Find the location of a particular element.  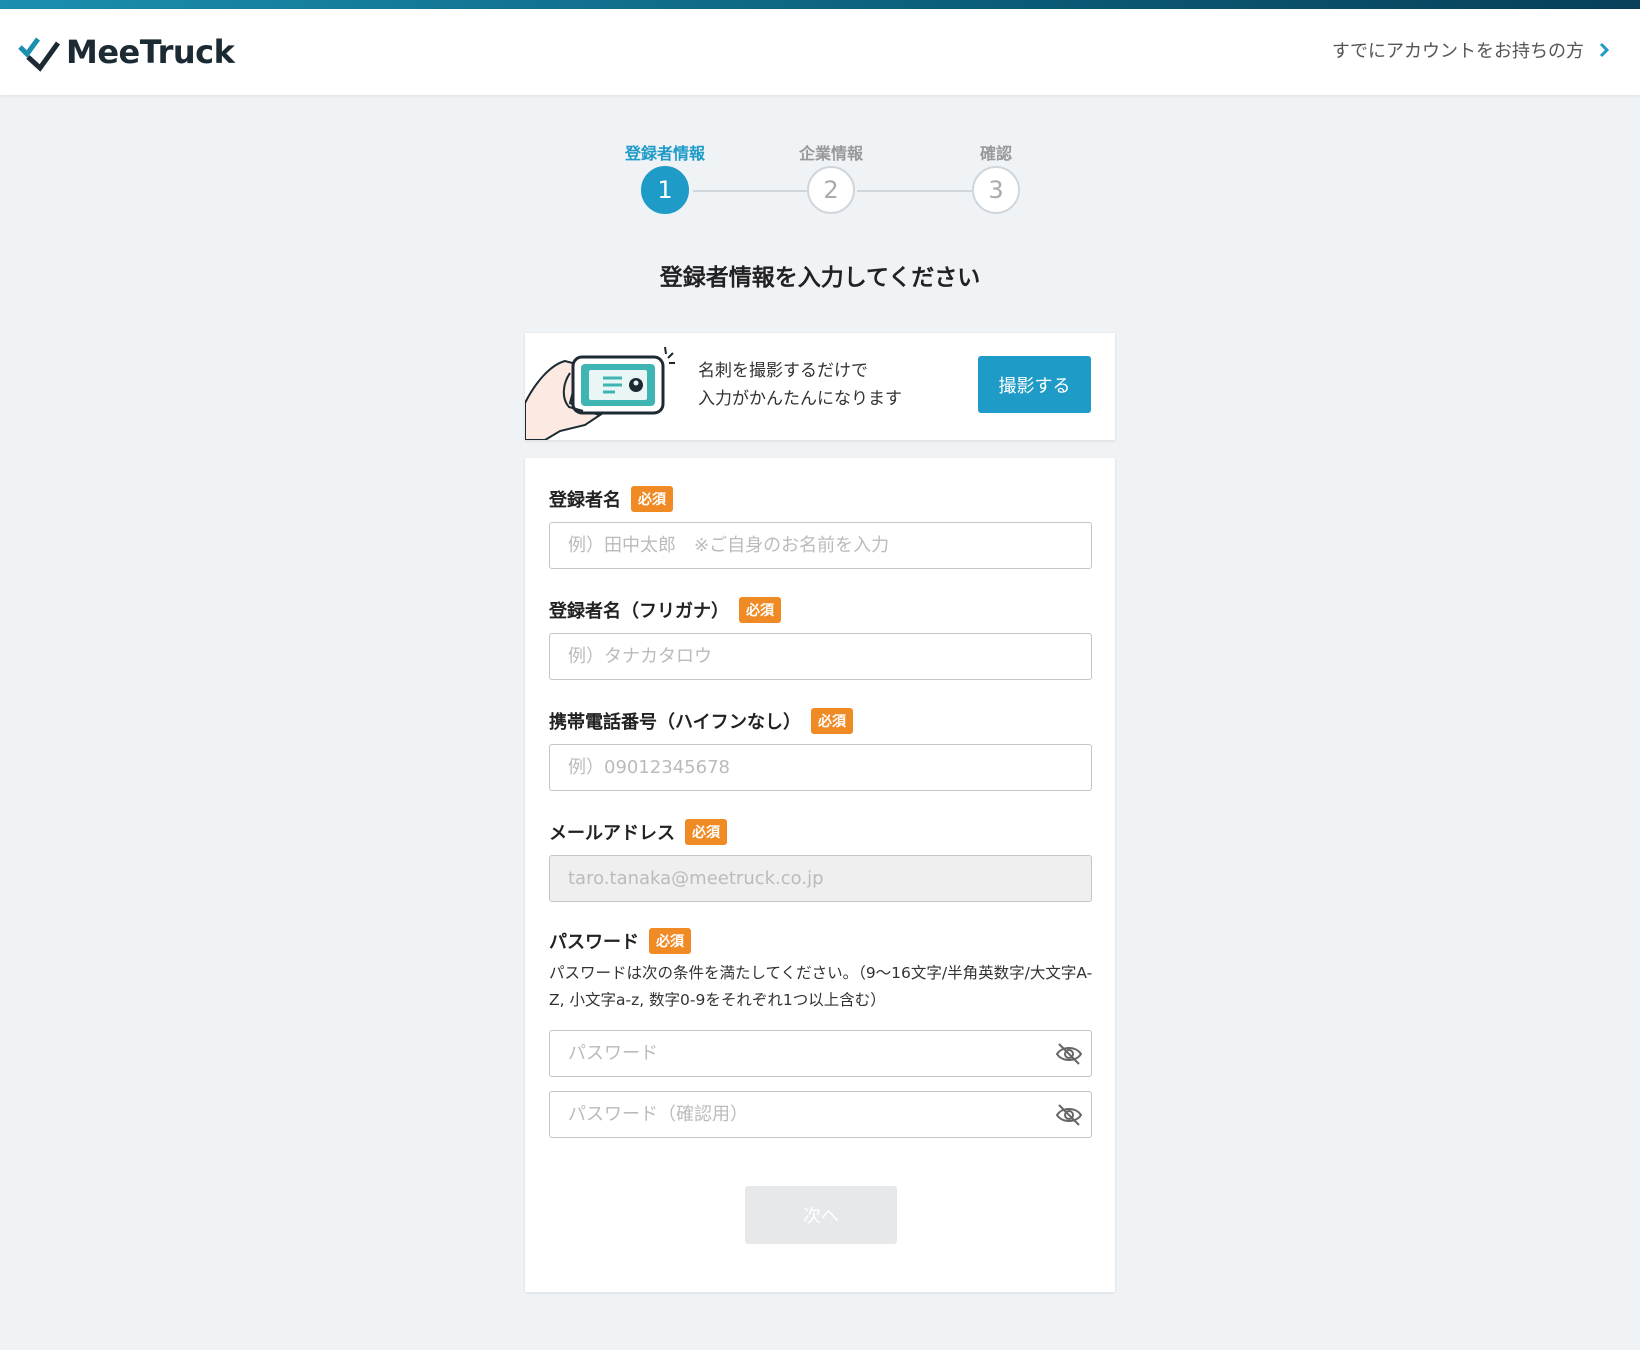

brand-name: MeeTruck is located at coordinates (150, 52).